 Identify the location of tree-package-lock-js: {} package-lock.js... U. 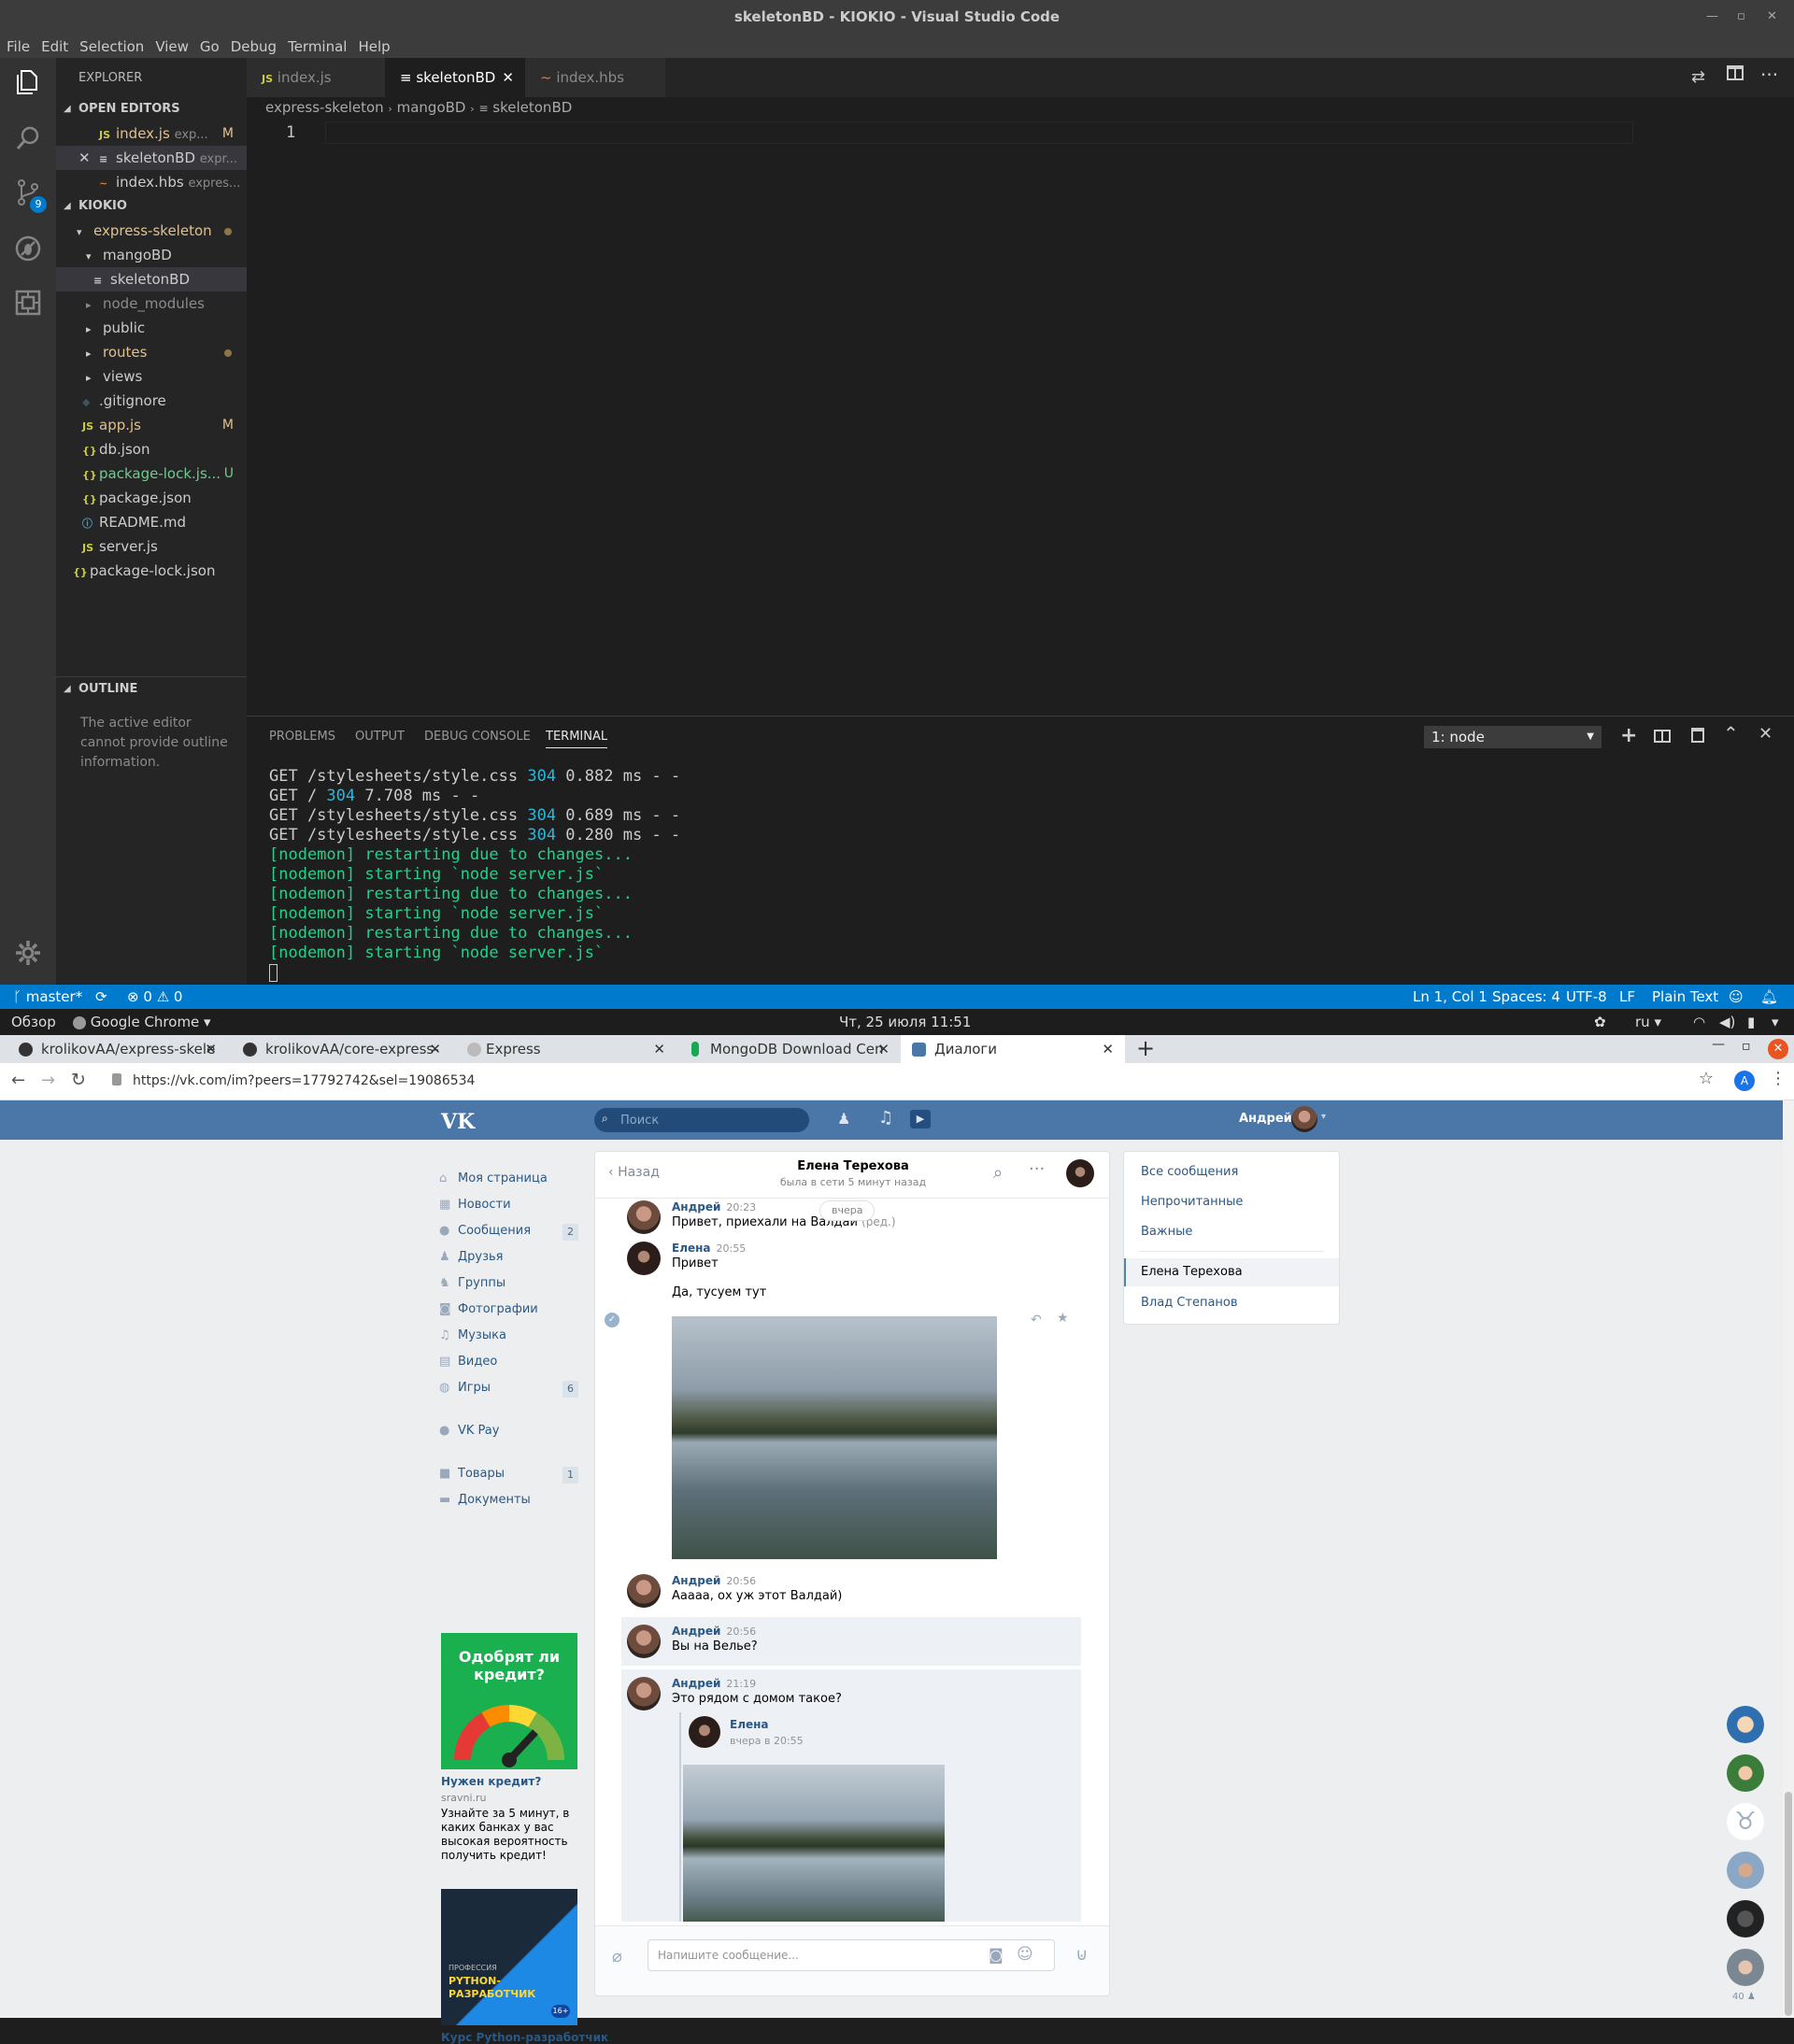
(151, 474).